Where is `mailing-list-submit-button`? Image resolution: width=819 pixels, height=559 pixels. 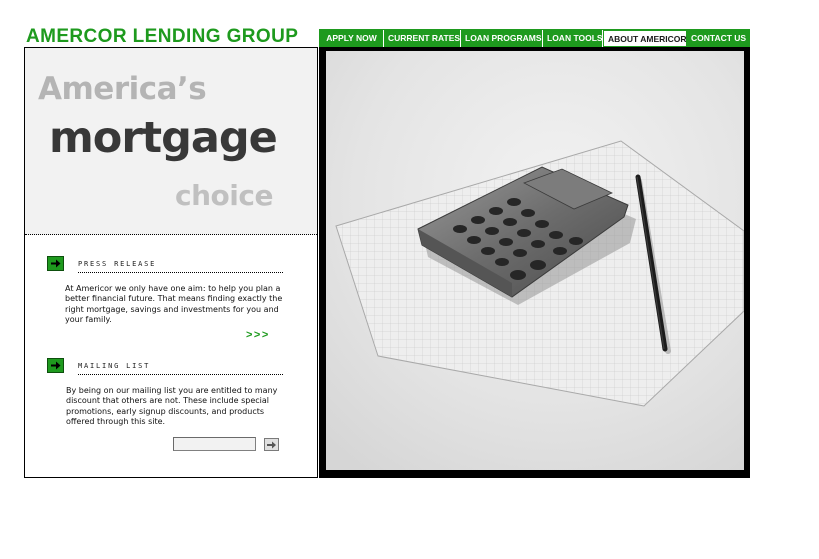 mailing-list-submit-button is located at coordinates (271, 444).